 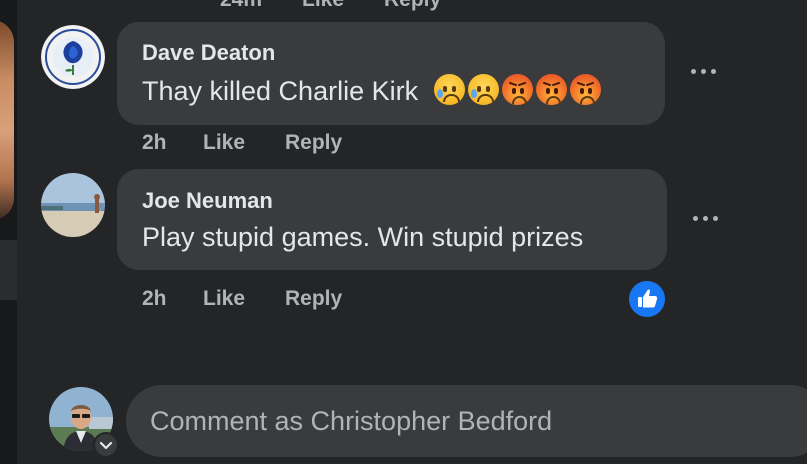 I want to click on like-reaction-icon, so click(x=647, y=299).